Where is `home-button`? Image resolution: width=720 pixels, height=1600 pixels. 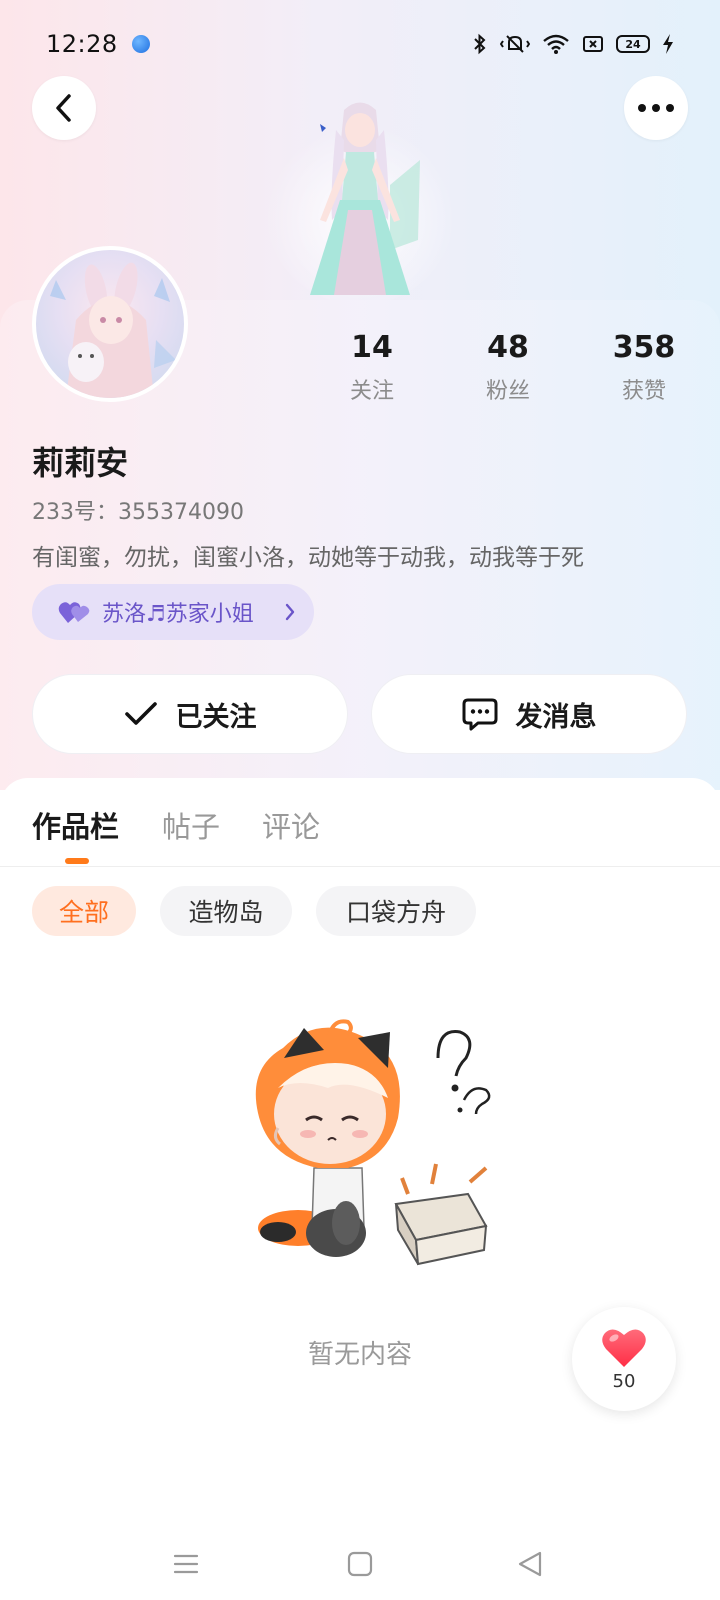 home-button is located at coordinates (360, 1564).